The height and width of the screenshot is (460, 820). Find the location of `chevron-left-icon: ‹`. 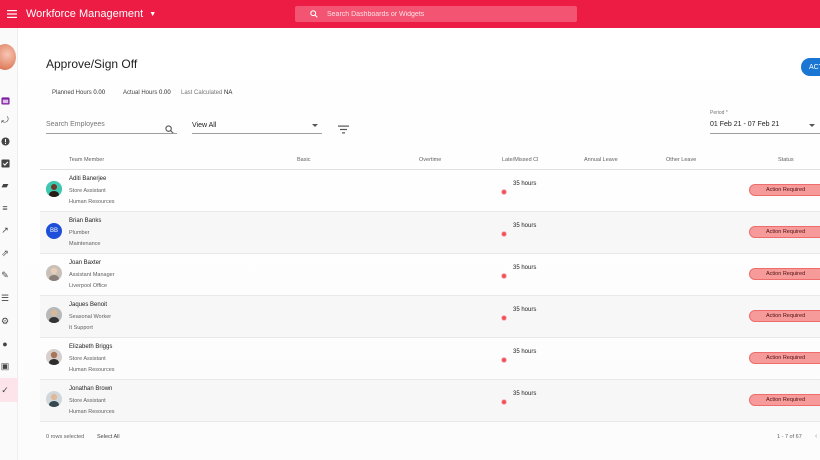

chevron-left-icon: ‹ is located at coordinates (816, 436).